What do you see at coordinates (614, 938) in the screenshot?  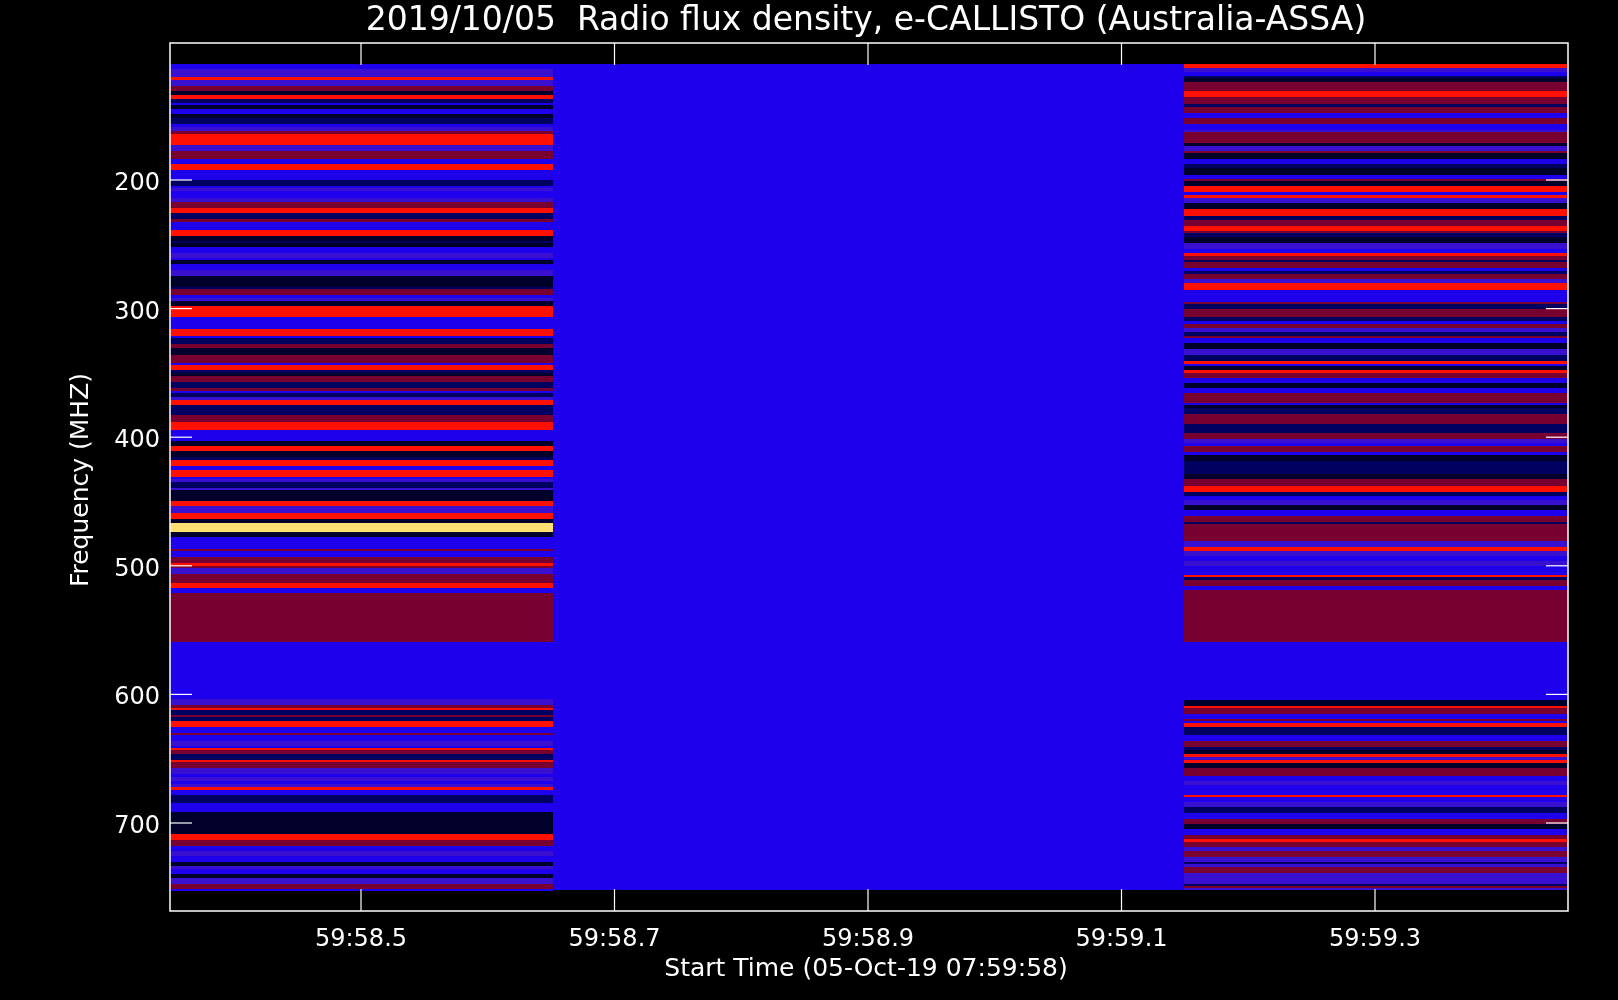 I see `x-tick-label: 59:58.7` at bounding box center [614, 938].